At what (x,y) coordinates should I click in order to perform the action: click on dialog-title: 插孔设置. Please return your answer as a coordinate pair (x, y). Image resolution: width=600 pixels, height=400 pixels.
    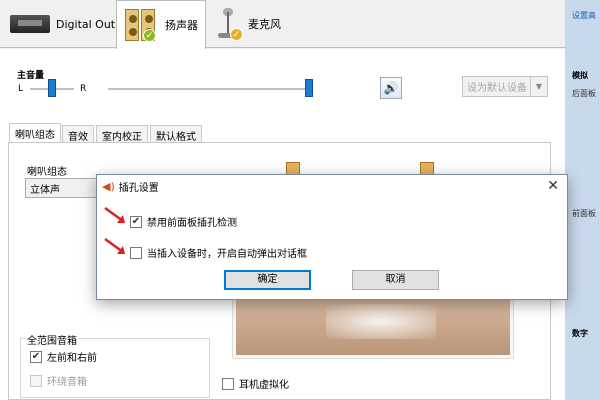
    Looking at the image, I should click on (138, 188).